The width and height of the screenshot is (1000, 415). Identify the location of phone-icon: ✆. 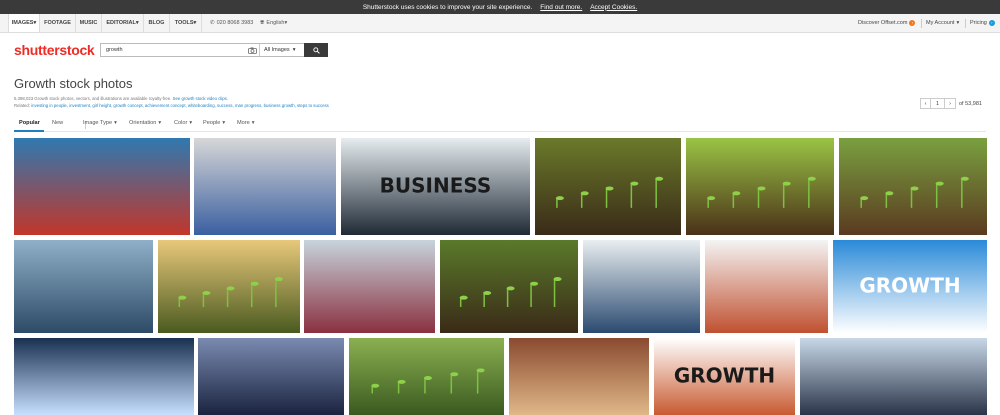
(212, 23).